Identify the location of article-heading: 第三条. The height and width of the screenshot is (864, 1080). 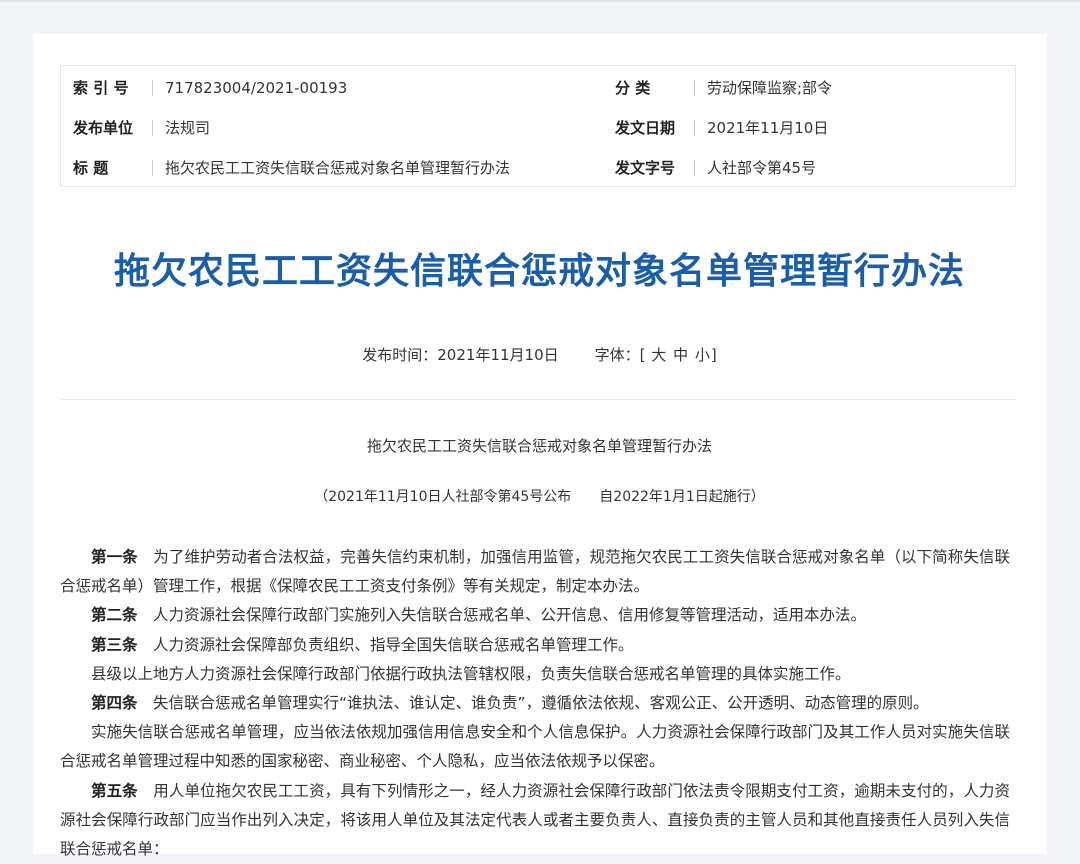
(114, 644).